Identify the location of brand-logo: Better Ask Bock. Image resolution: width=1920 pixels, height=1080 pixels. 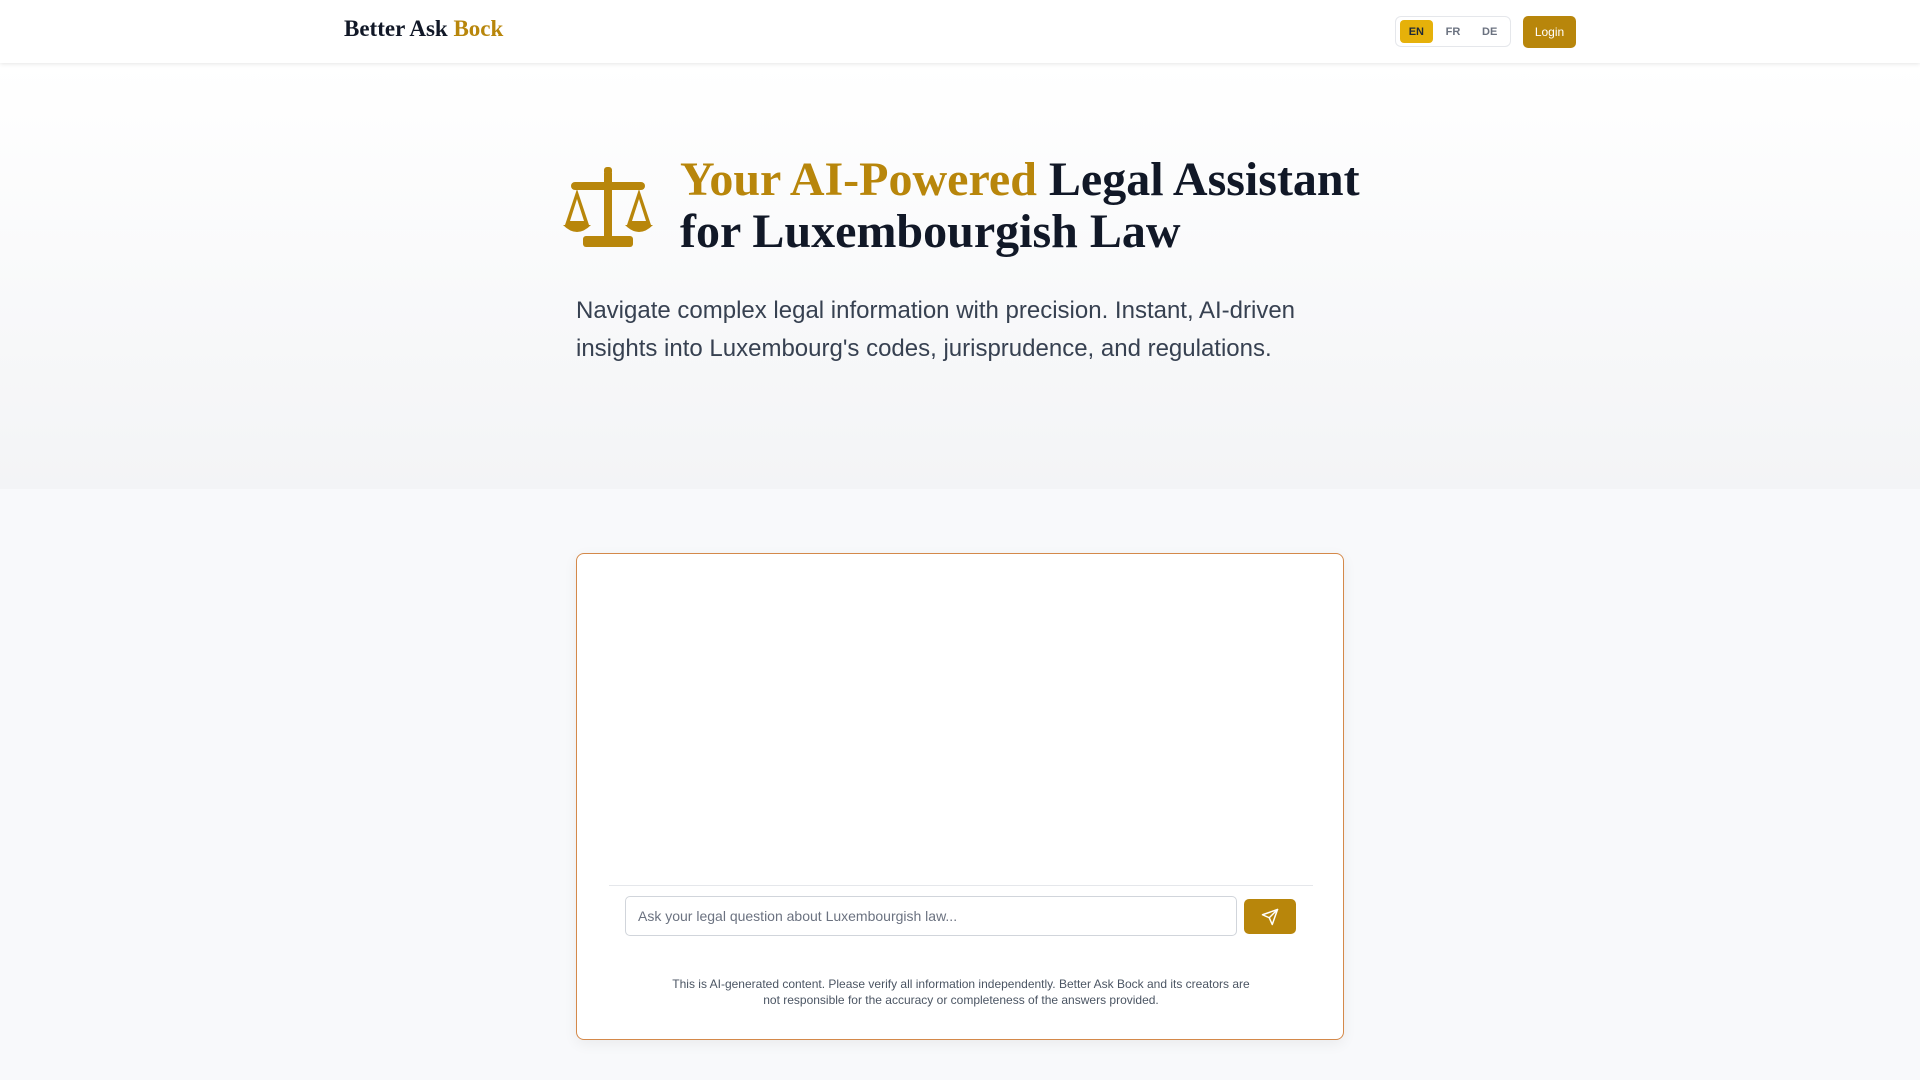
(423, 29).